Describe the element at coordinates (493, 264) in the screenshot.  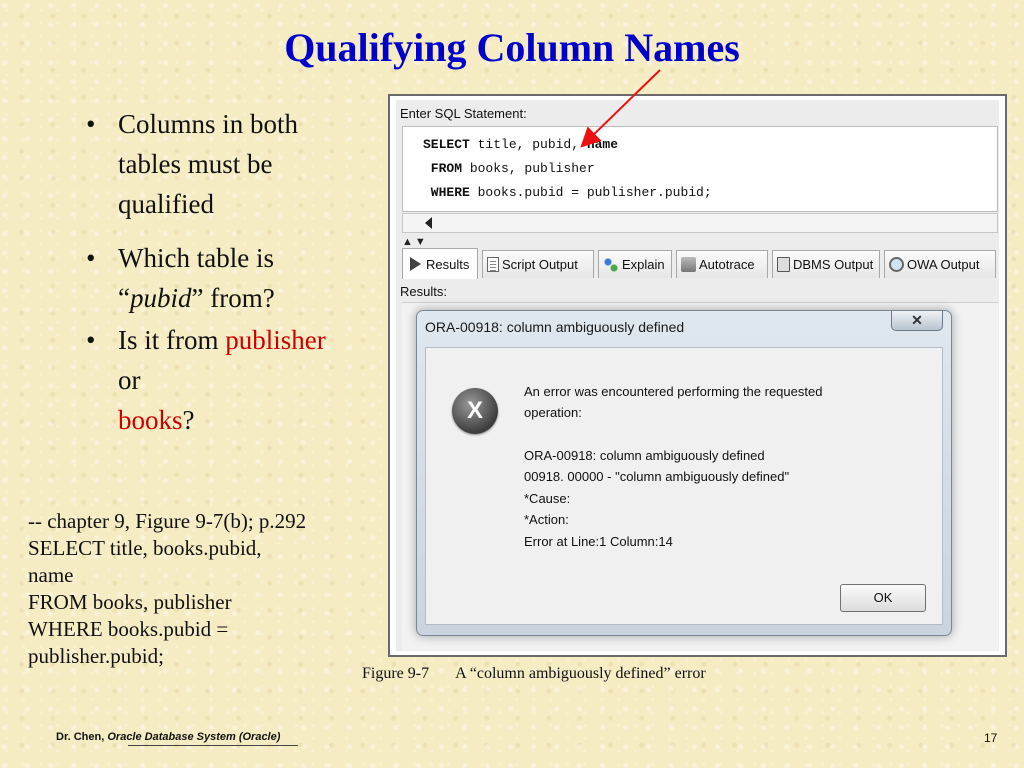
I see `document-icon` at that location.